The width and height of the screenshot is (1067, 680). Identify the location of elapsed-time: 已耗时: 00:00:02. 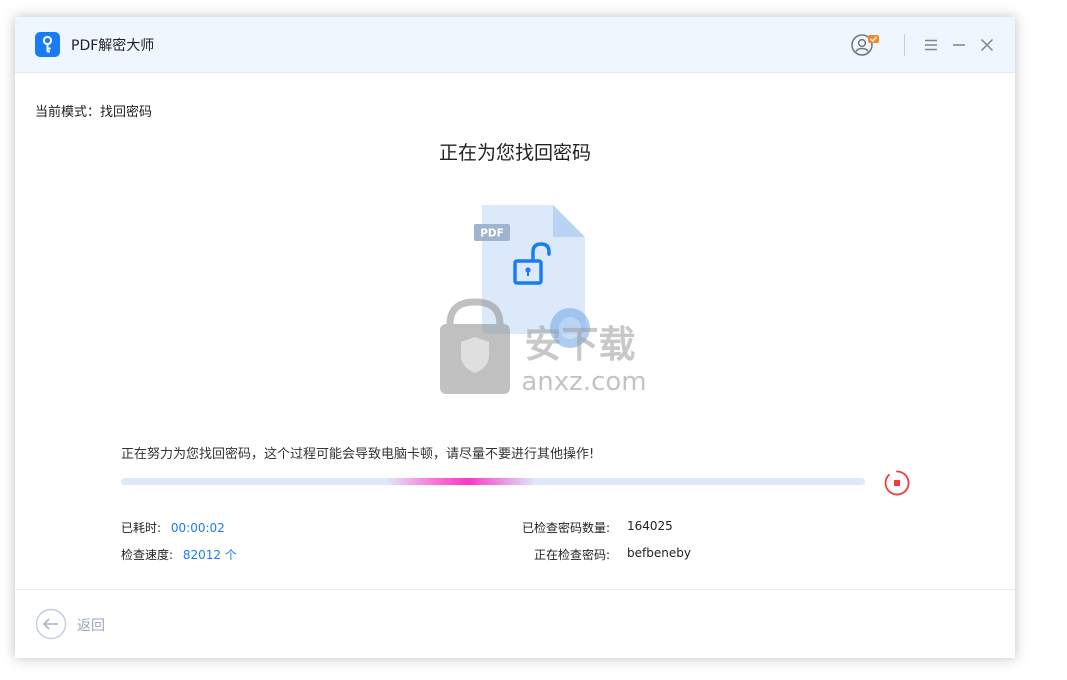
(173, 527).